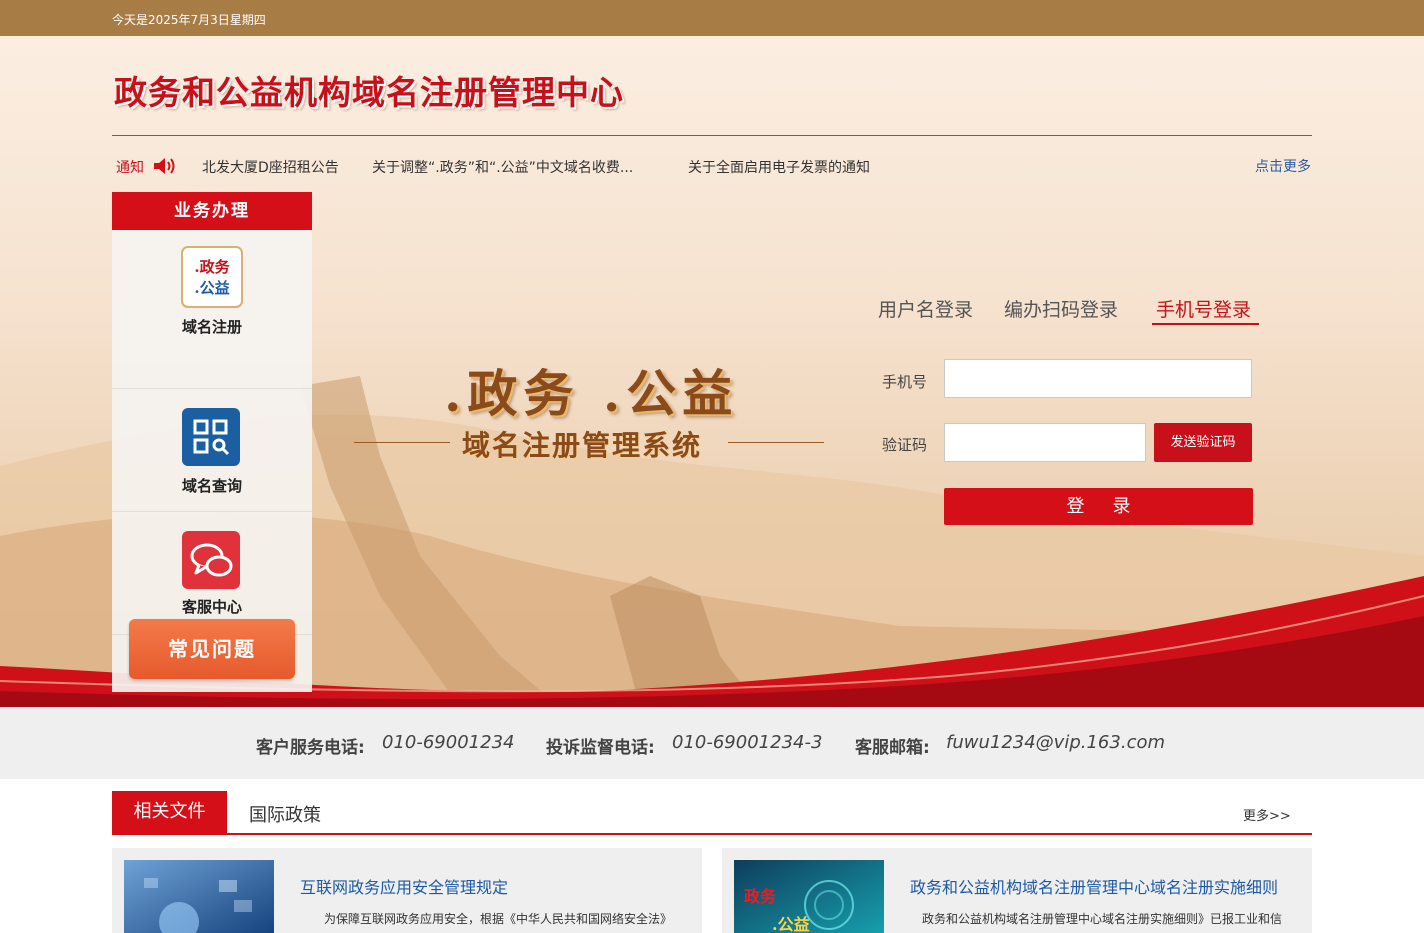 This screenshot has width=1424, height=933. Describe the element at coordinates (892, 748) in the screenshot. I see `email-label: 客服邮箱:` at that location.